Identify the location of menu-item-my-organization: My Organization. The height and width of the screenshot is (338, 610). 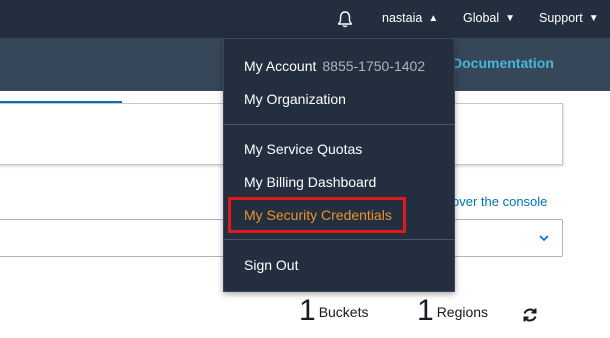
(295, 99).